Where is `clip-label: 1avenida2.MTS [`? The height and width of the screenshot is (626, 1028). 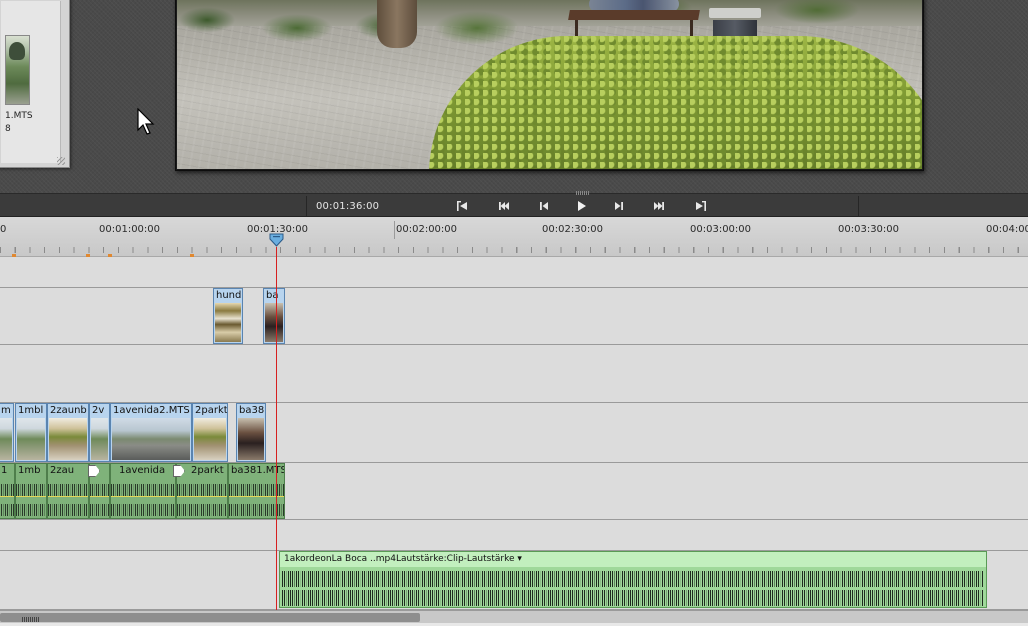 clip-label: 1avenida2.MTS [ is located at coordinates (152, 410).